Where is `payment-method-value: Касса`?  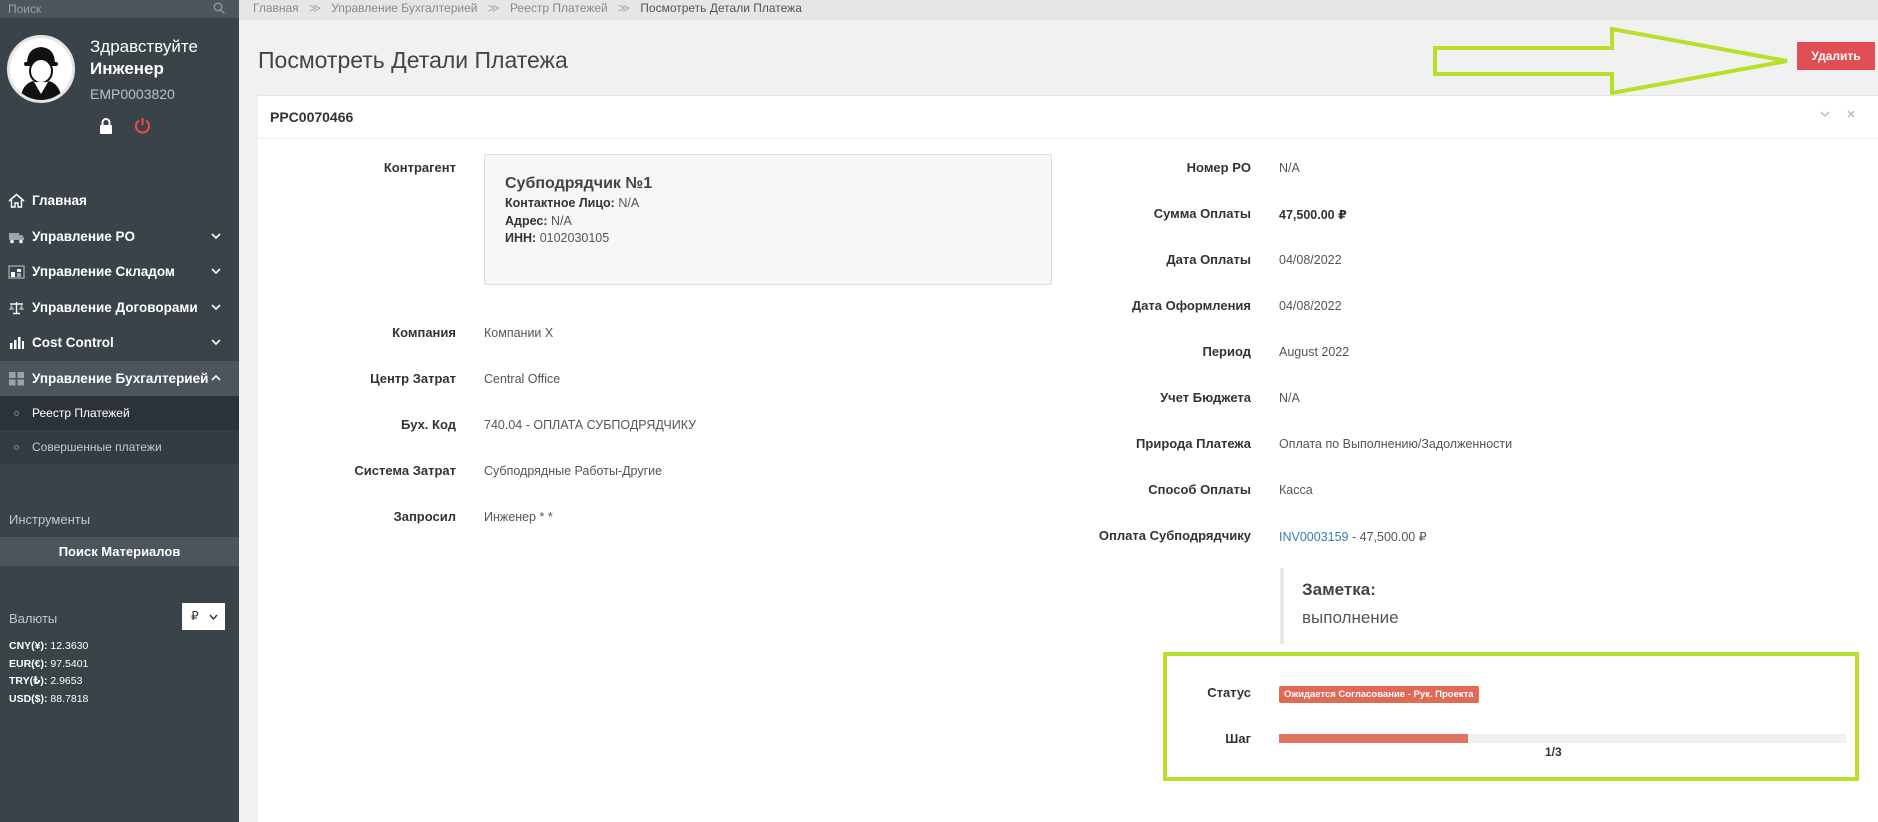 payment-method-value: Касса is located at coordinates (1296, 490).